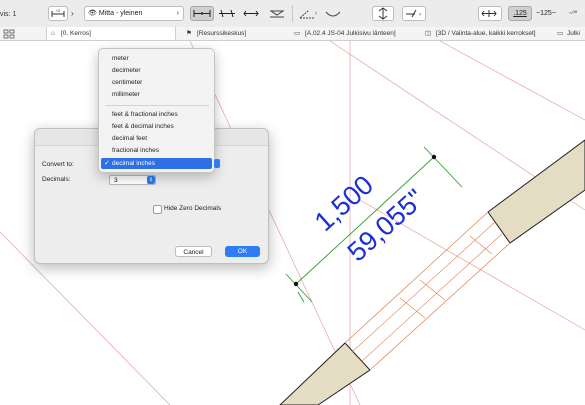 This screenshot has width=585, height=405. Describe the element at coordinates (156, 70) in the screenshot. I see `menu-item-decimeter: decimeter` at that location.